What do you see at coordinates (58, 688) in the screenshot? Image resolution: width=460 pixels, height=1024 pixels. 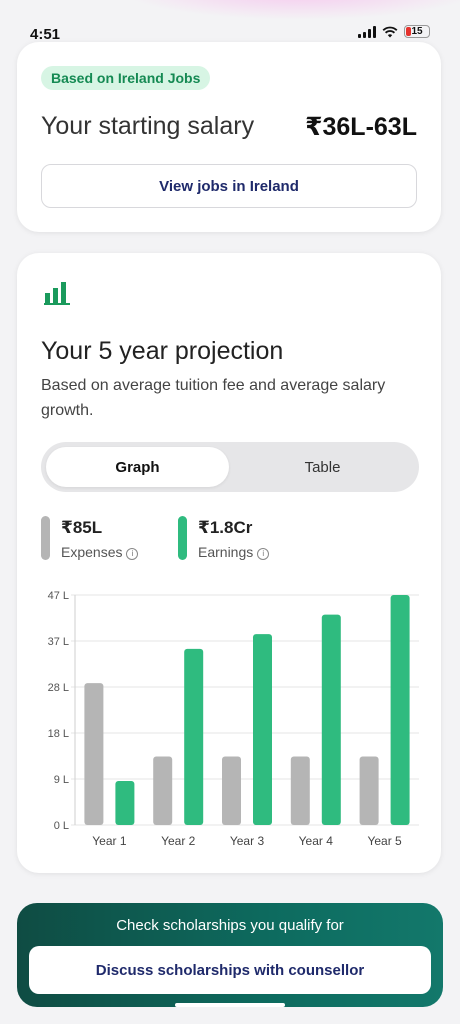 I see `y-tick-label: 28 L` at bounding box center [58, 688].